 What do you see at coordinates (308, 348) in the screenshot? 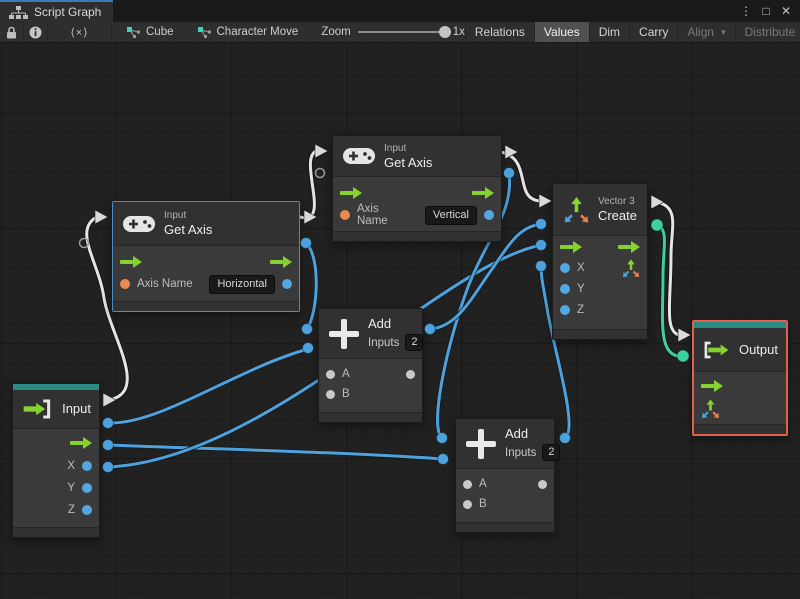
I see `value-connector-add-1-b-in` at bounding box center [308, 348].